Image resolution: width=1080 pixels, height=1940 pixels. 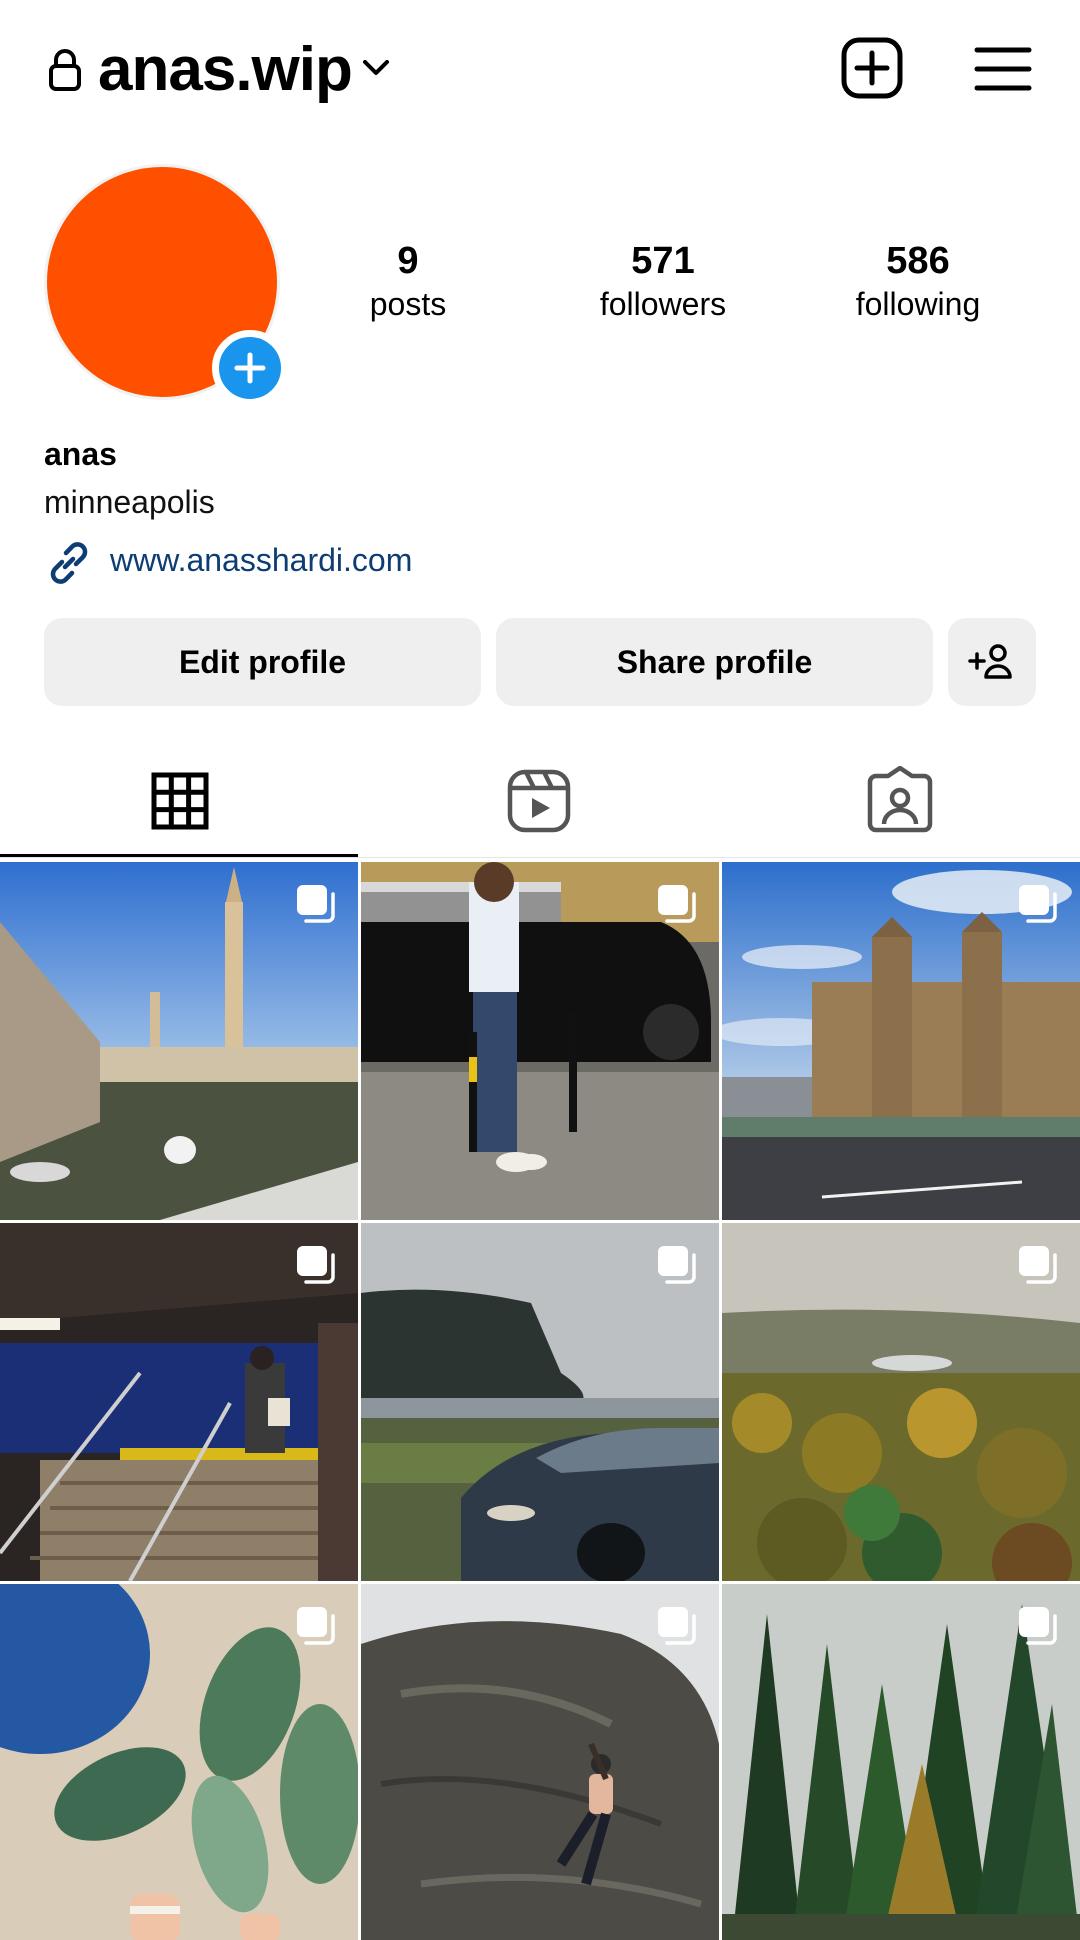 What do you see at coordinates (540, 70) in the screenshot?
I see `profile-header: anas.wip` at bounding box center [540, 70].